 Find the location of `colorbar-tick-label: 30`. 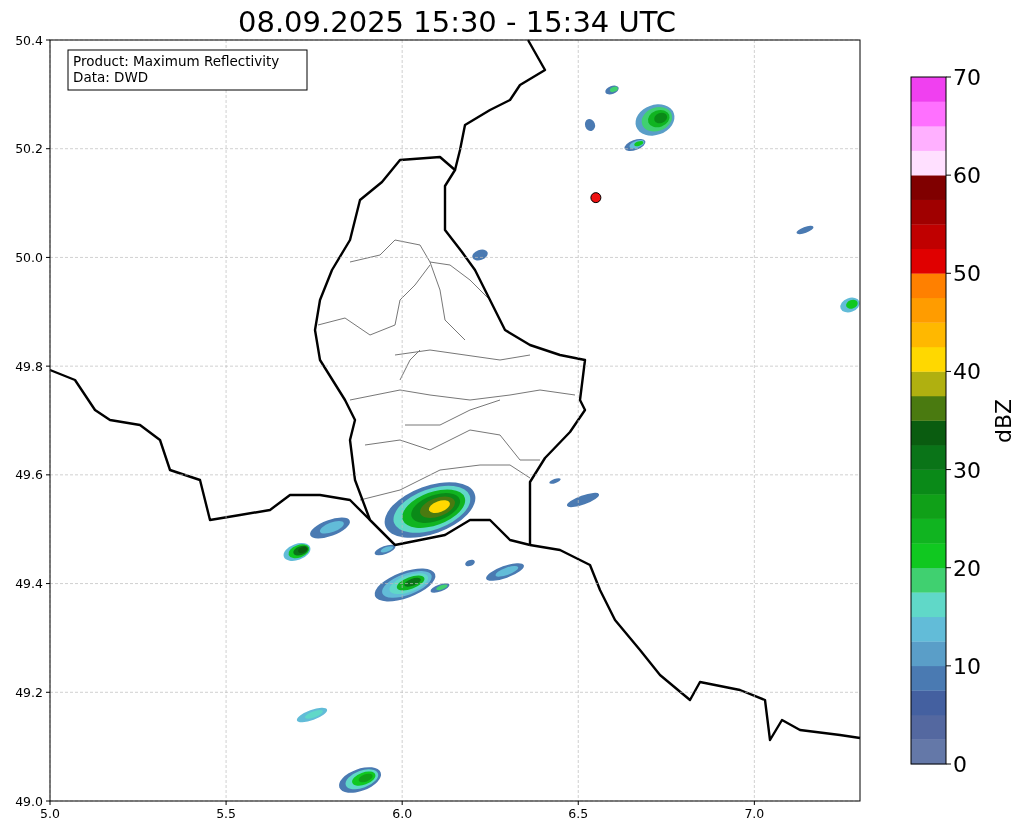

colorbar-tick-label: 30 is located at coordinates (967, 470).